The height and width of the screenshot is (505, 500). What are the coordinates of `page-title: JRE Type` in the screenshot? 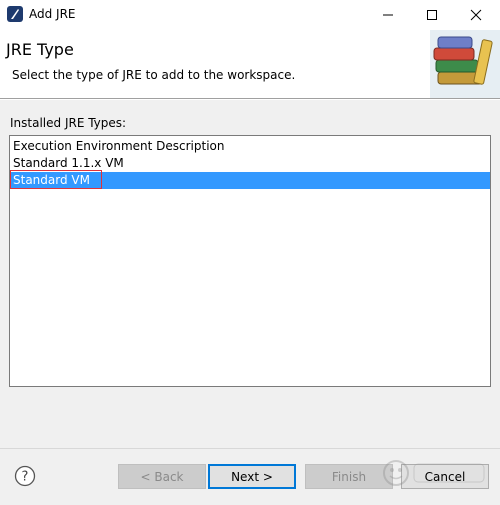 It's located at (40, 49).